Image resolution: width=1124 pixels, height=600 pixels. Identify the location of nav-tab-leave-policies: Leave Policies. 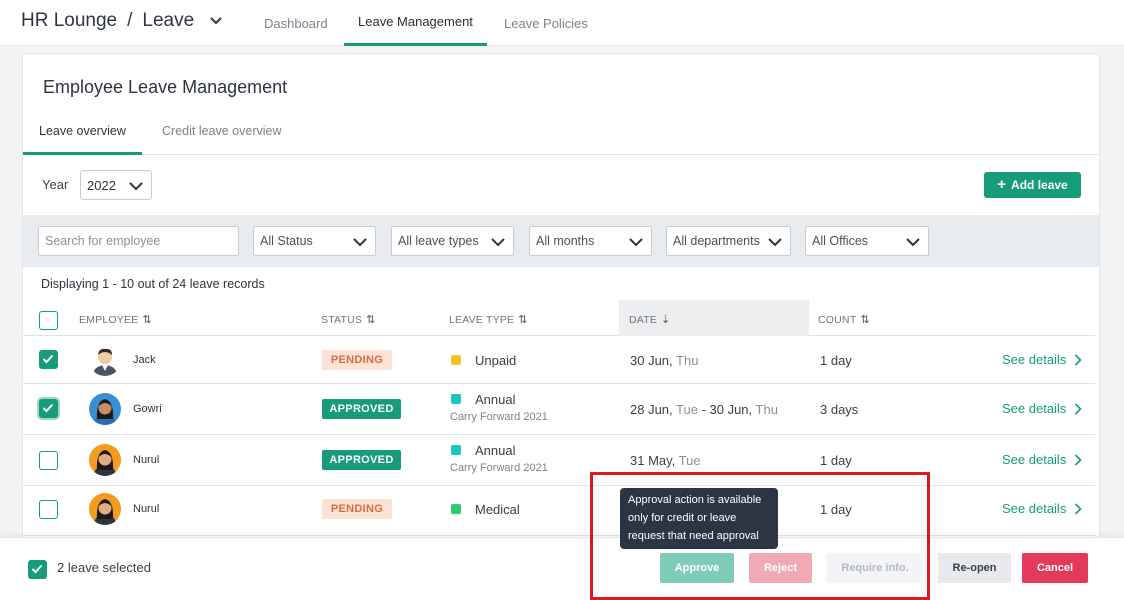
(546, 23).